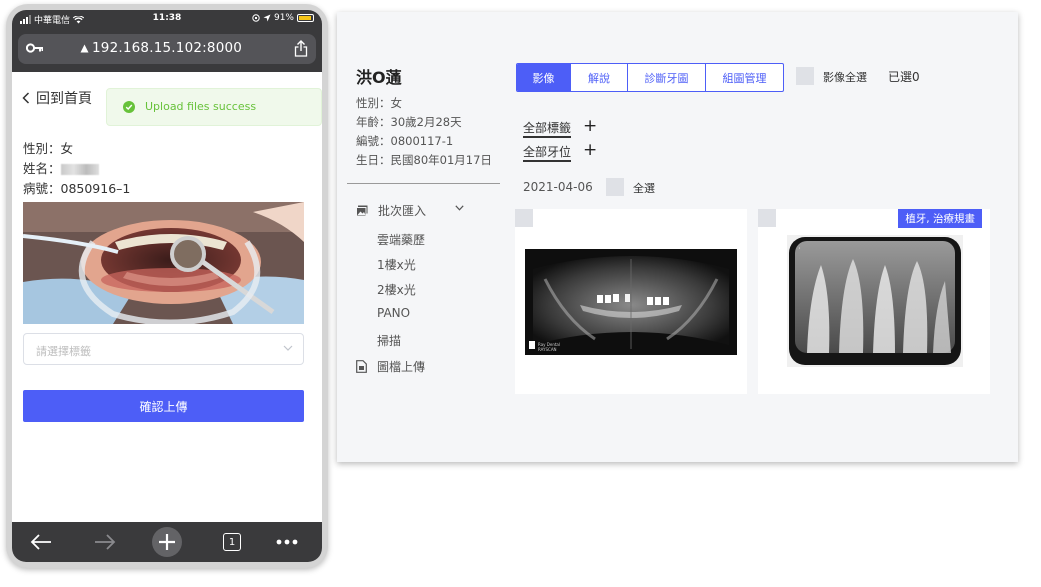 This screenshot has height=587, width=1041. What do you see at coordinates (396, 264) in the screenshot?
I see `sidebar-item-1f-xray: 1樓x光` at bounding box center [396, 264].